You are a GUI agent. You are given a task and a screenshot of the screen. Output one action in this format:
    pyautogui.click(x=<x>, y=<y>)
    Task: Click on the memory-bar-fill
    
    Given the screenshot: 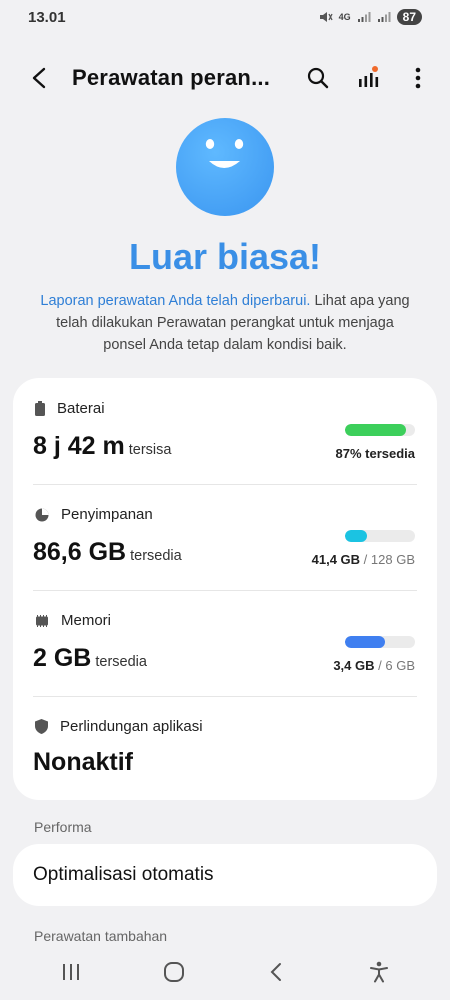 What is the action you would take?
    pyautogui.click(x=365, y=642)
    